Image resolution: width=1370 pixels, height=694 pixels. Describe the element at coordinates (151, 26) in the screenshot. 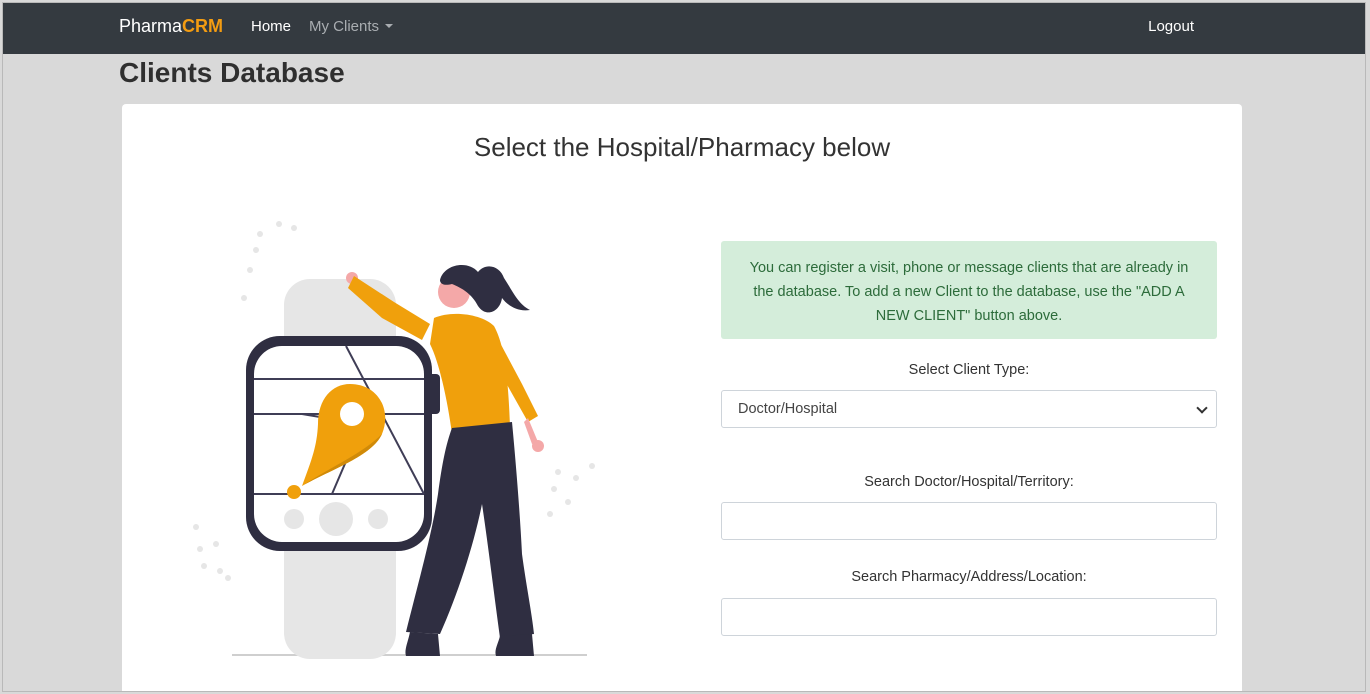

I see `brand-main-text: Pharma` at that location.